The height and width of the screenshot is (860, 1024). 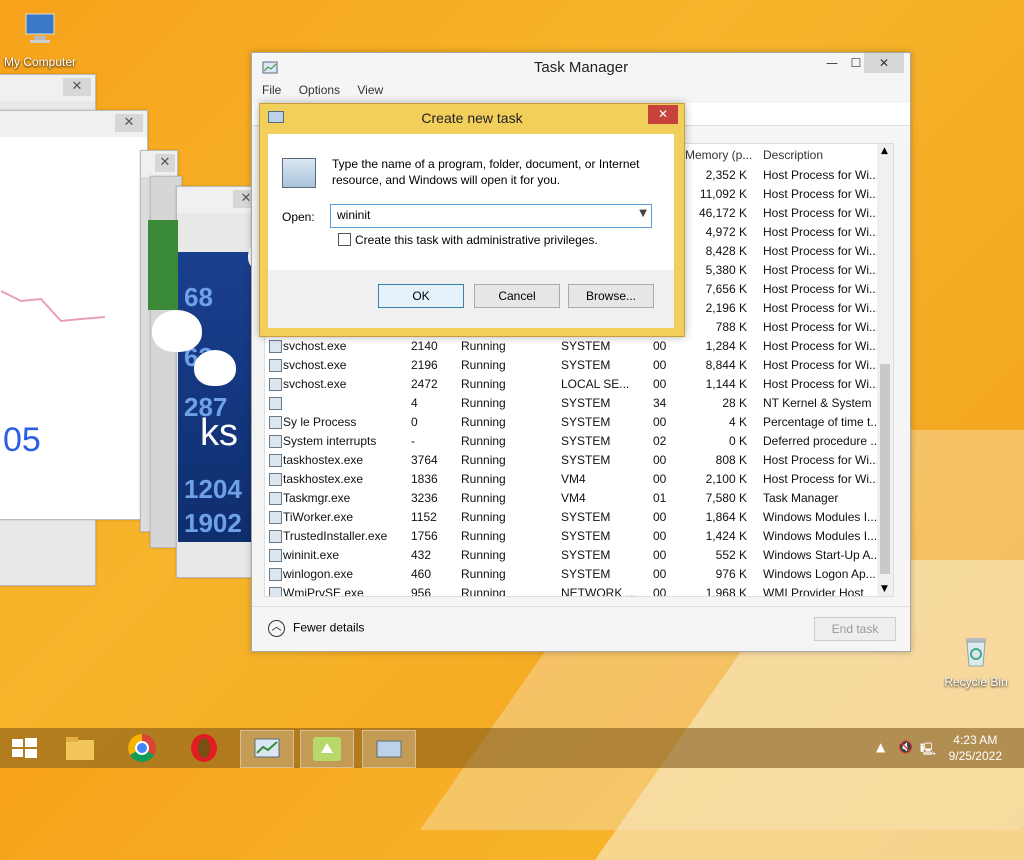 I want to click on show-hidden-icons-chevron-icon: ▲, so click(x=880, y=747).